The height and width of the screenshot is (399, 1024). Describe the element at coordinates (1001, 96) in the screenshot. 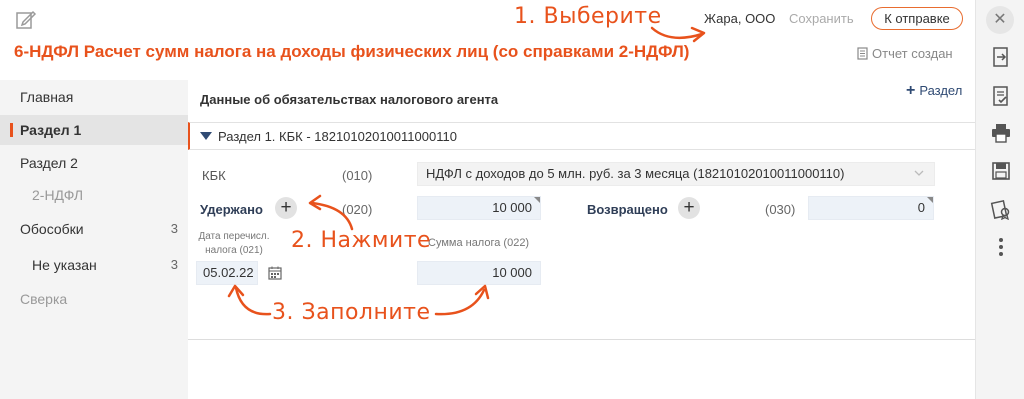

I see `check-document-icon` at that location.